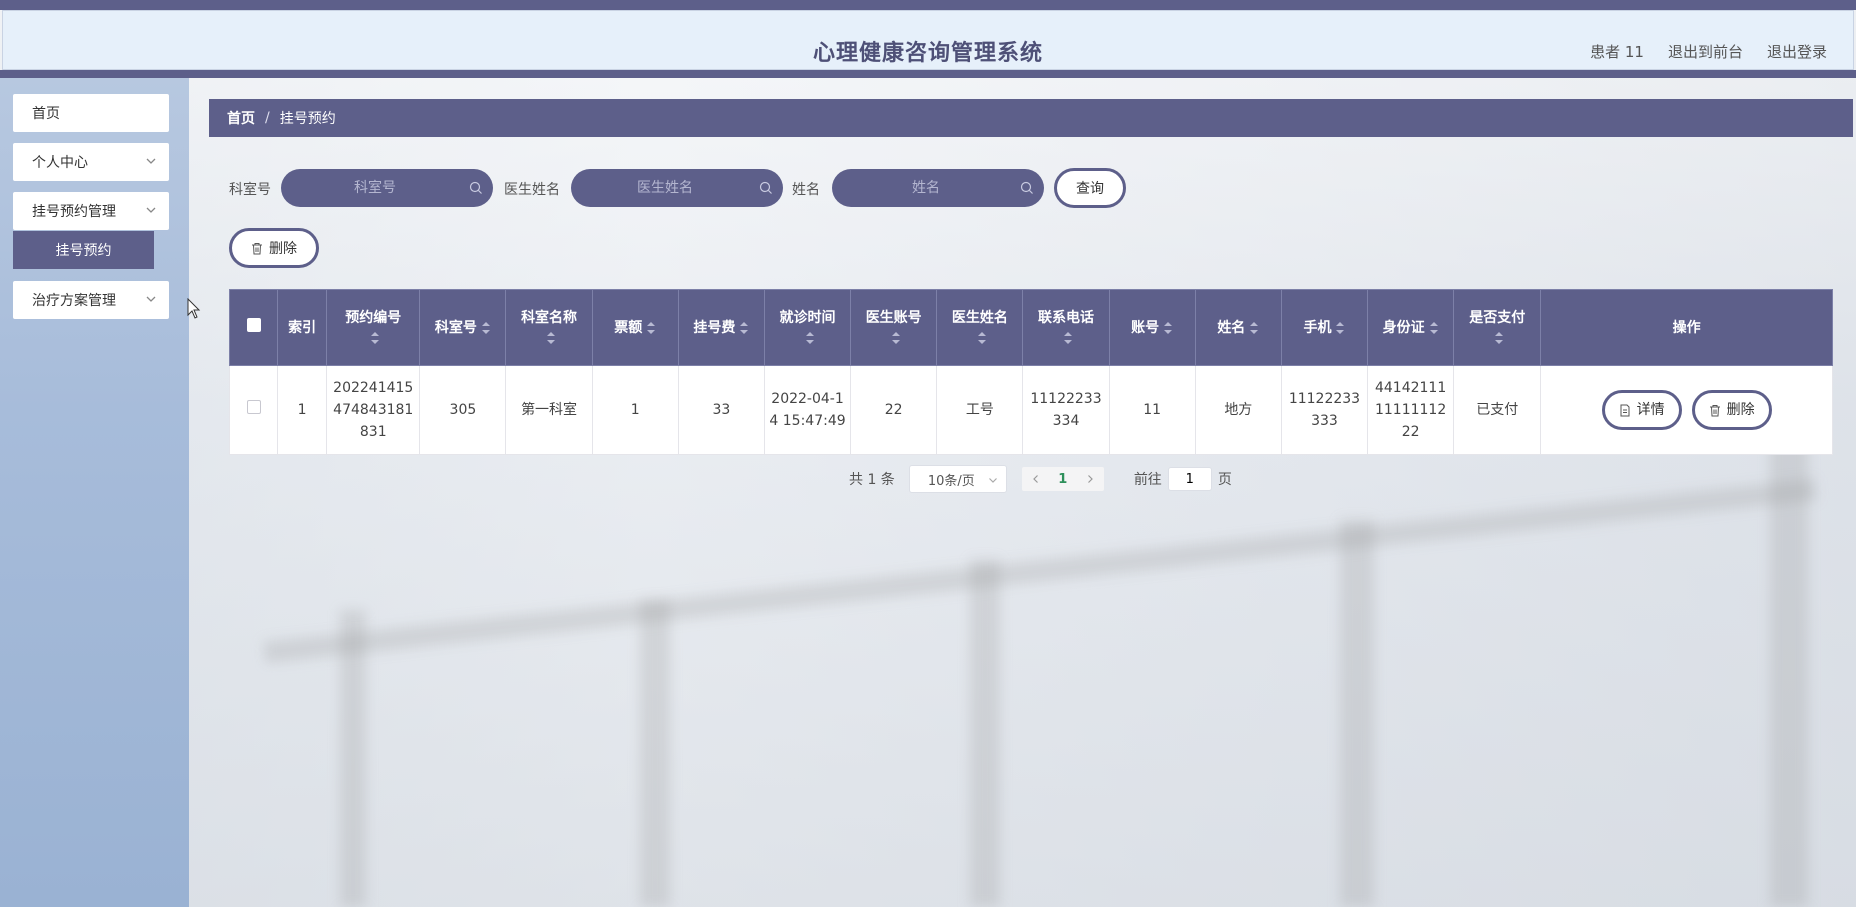 The image size is (1856, 907). I want to click on col-header-label: 是否支付, so click(1497, 317).